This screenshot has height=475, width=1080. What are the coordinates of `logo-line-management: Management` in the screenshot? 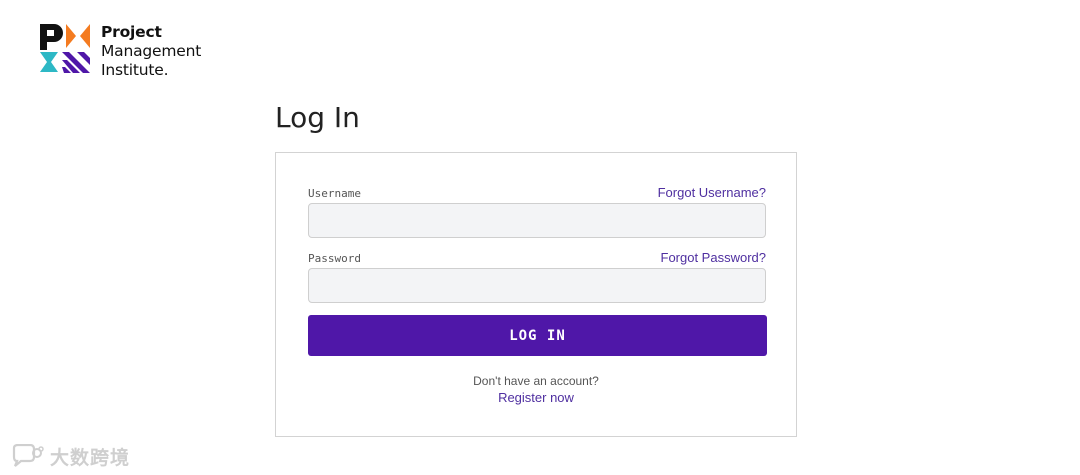 It's located at (151, 51).